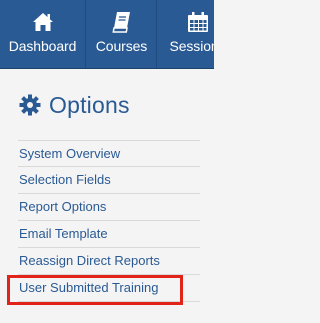 This screenshot has height=323, width=320. I want to click on home-icon, so click(43, 22).